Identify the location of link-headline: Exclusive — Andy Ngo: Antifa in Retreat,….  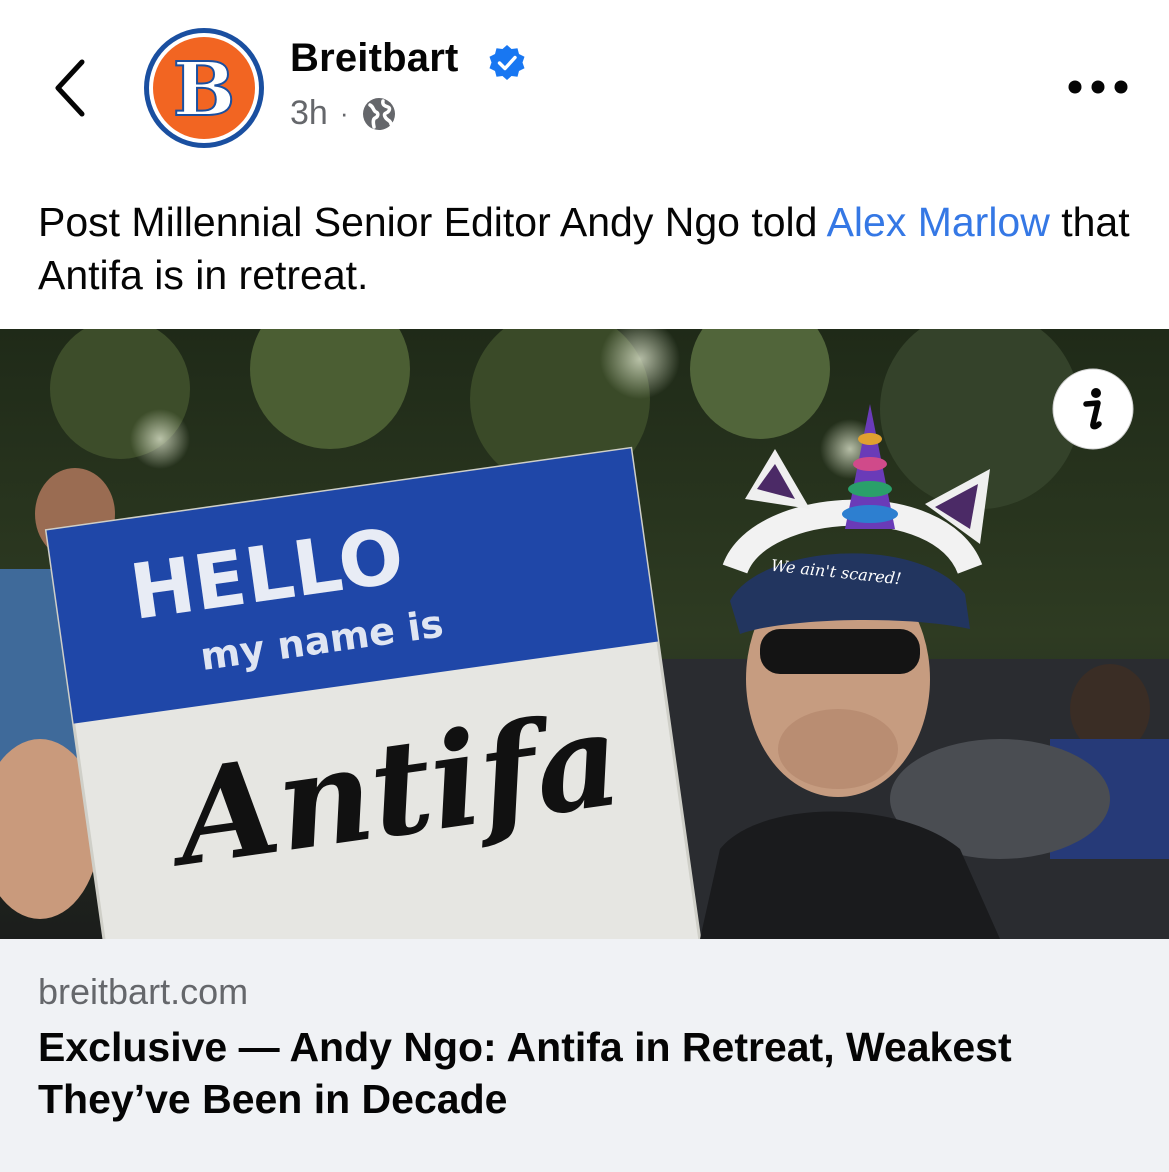
(525, 1073).